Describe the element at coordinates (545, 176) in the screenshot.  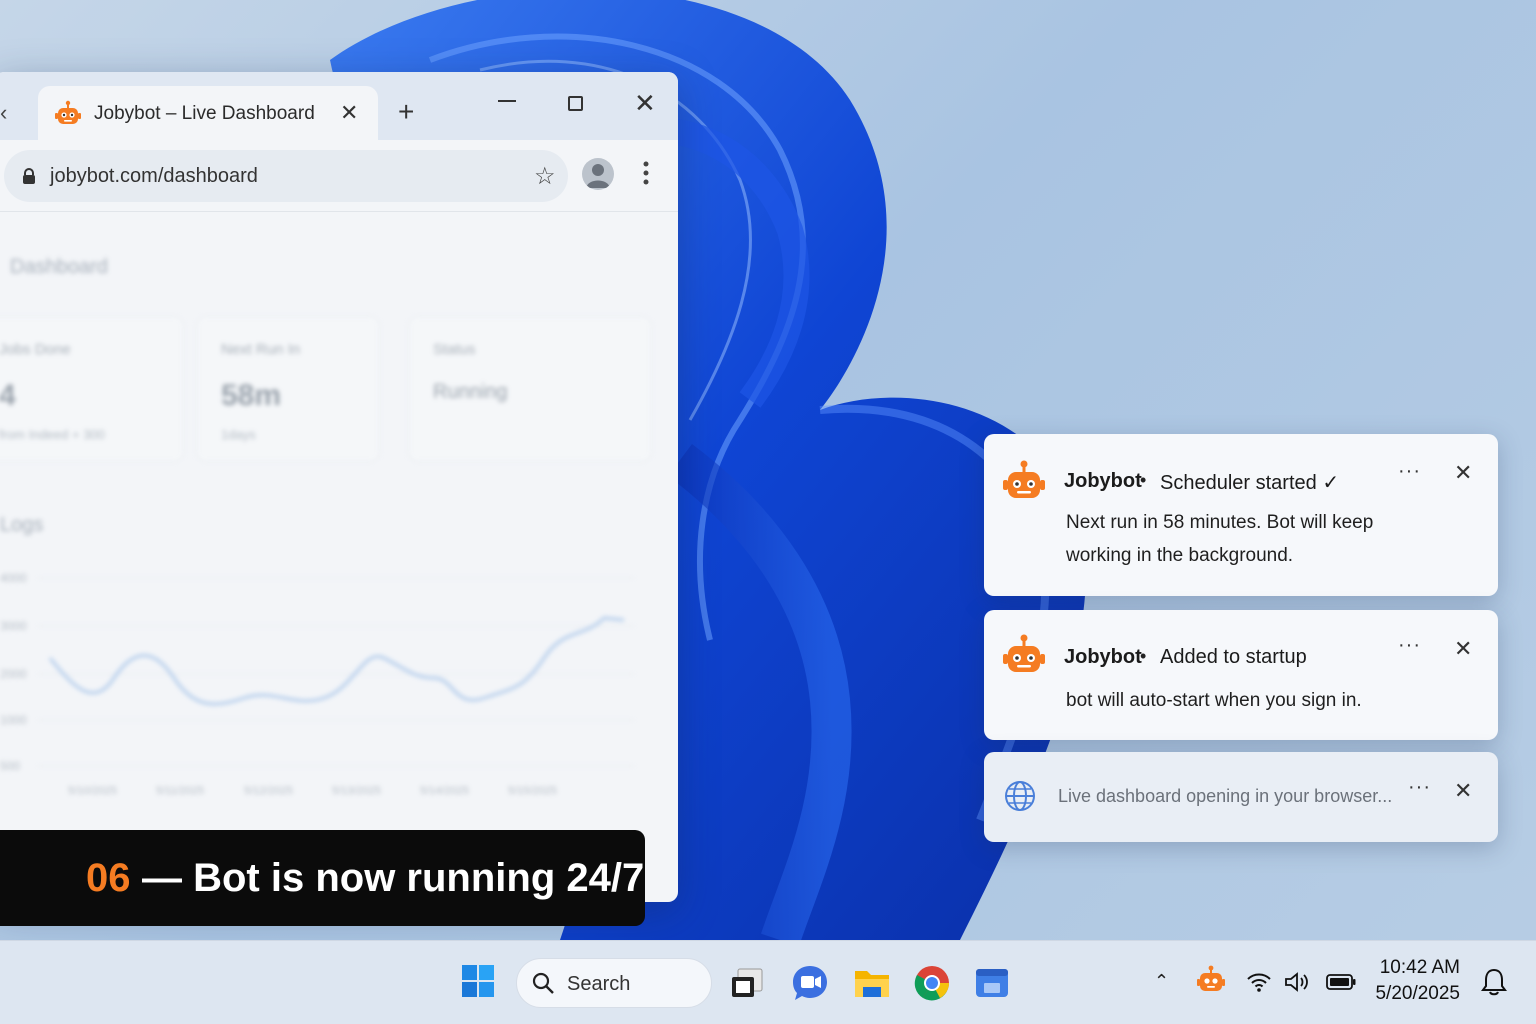
I see `bookmark-star-icon: ☆` at that location.